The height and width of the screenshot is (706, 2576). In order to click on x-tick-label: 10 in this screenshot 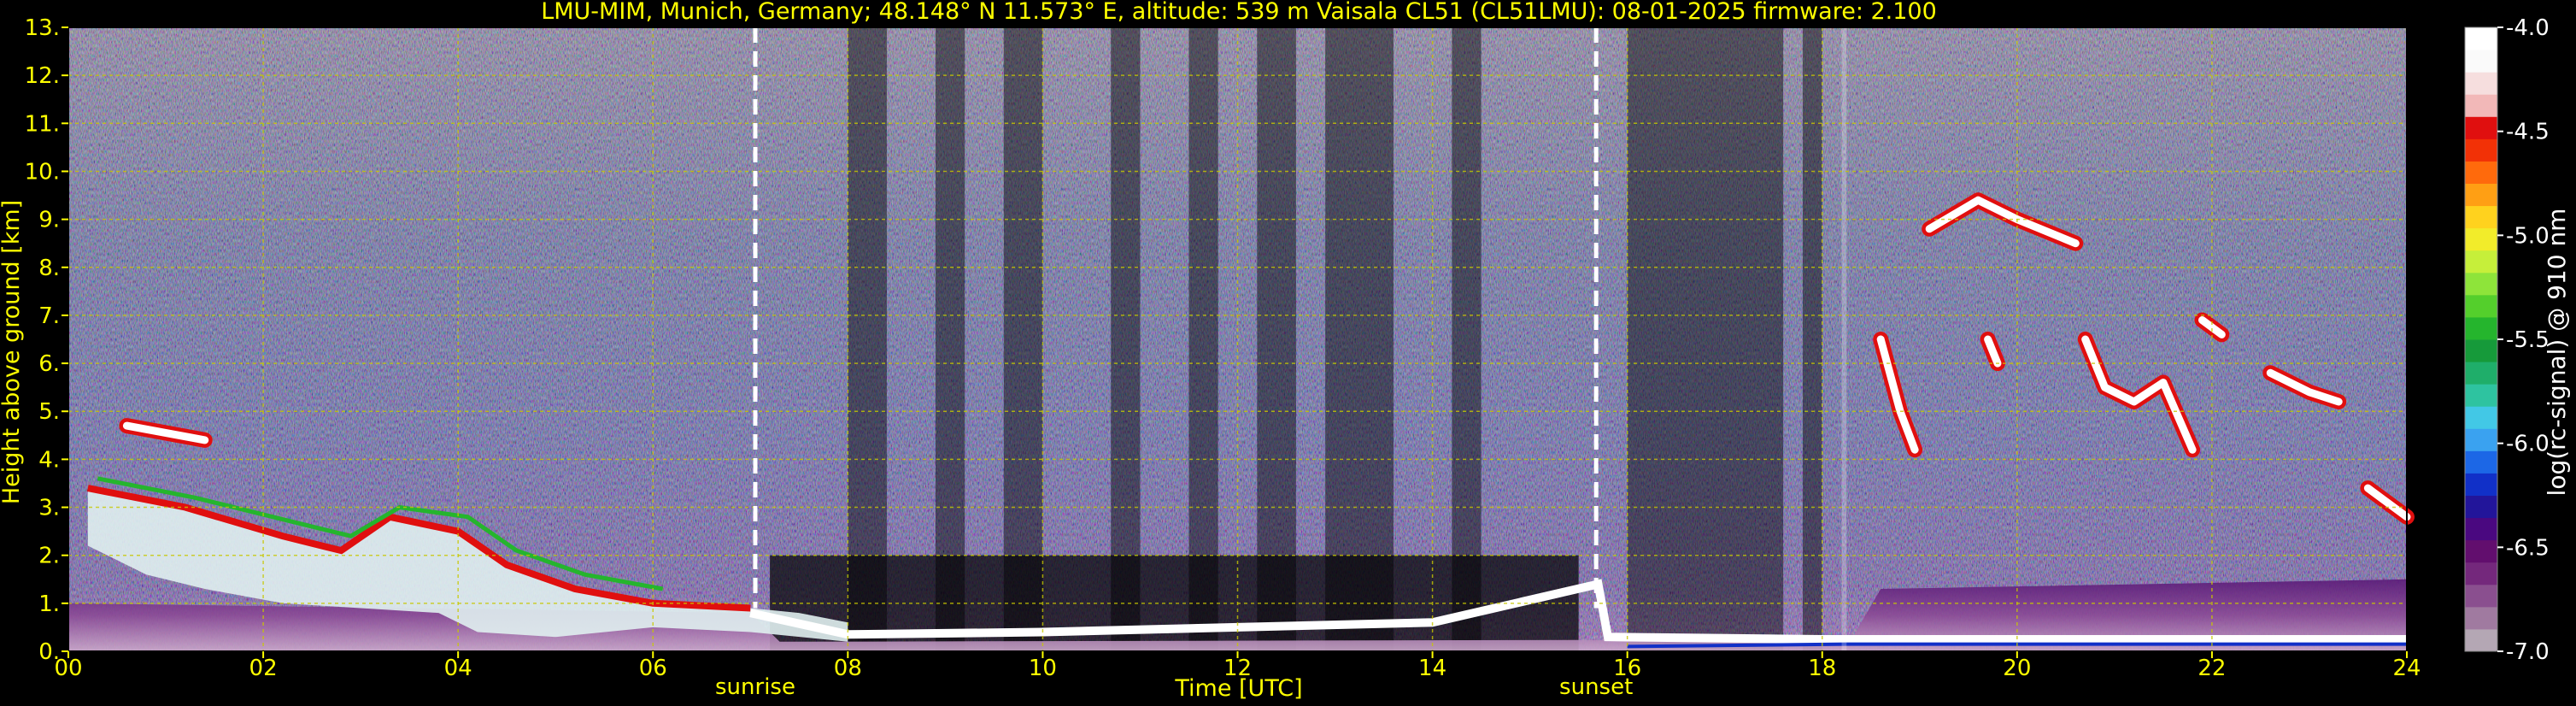, I will do `click(1043, 668)`.